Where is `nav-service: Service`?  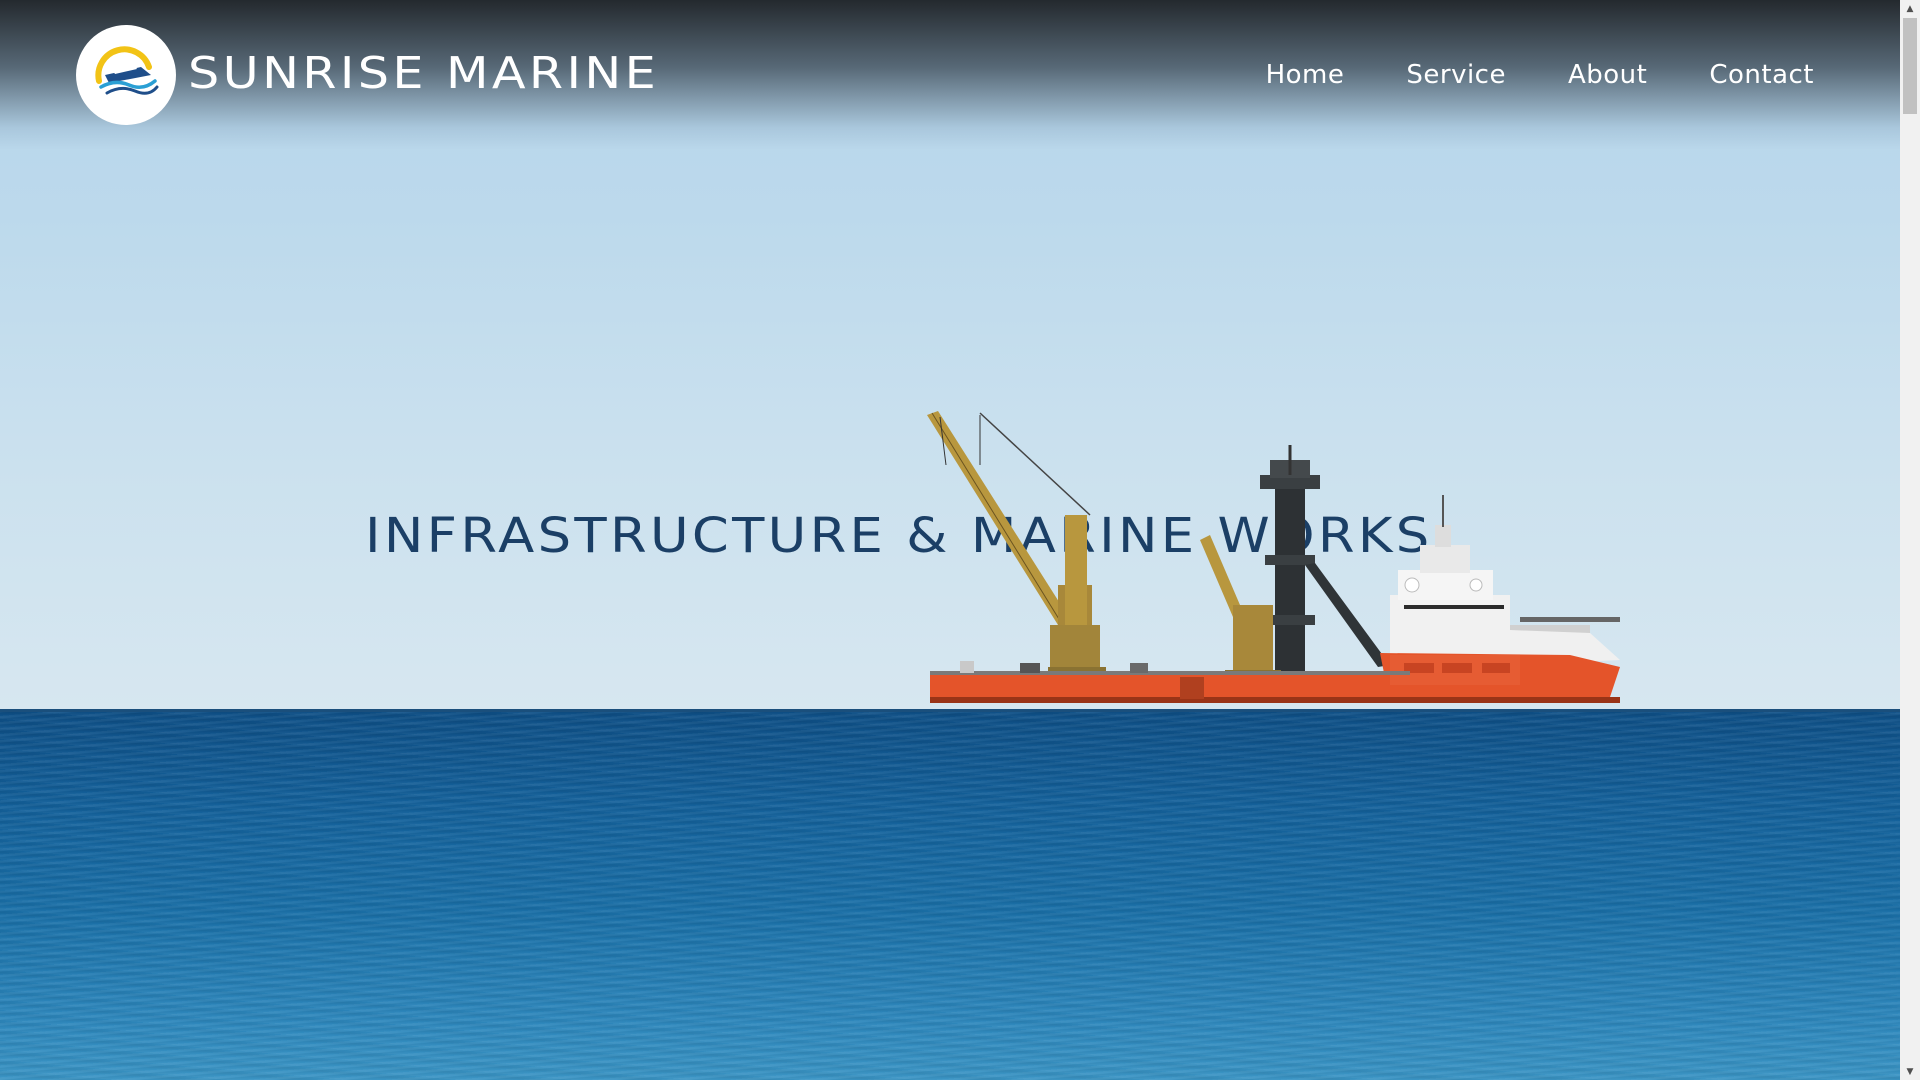
nav-service: Service is located at coordinates (1456, 75).